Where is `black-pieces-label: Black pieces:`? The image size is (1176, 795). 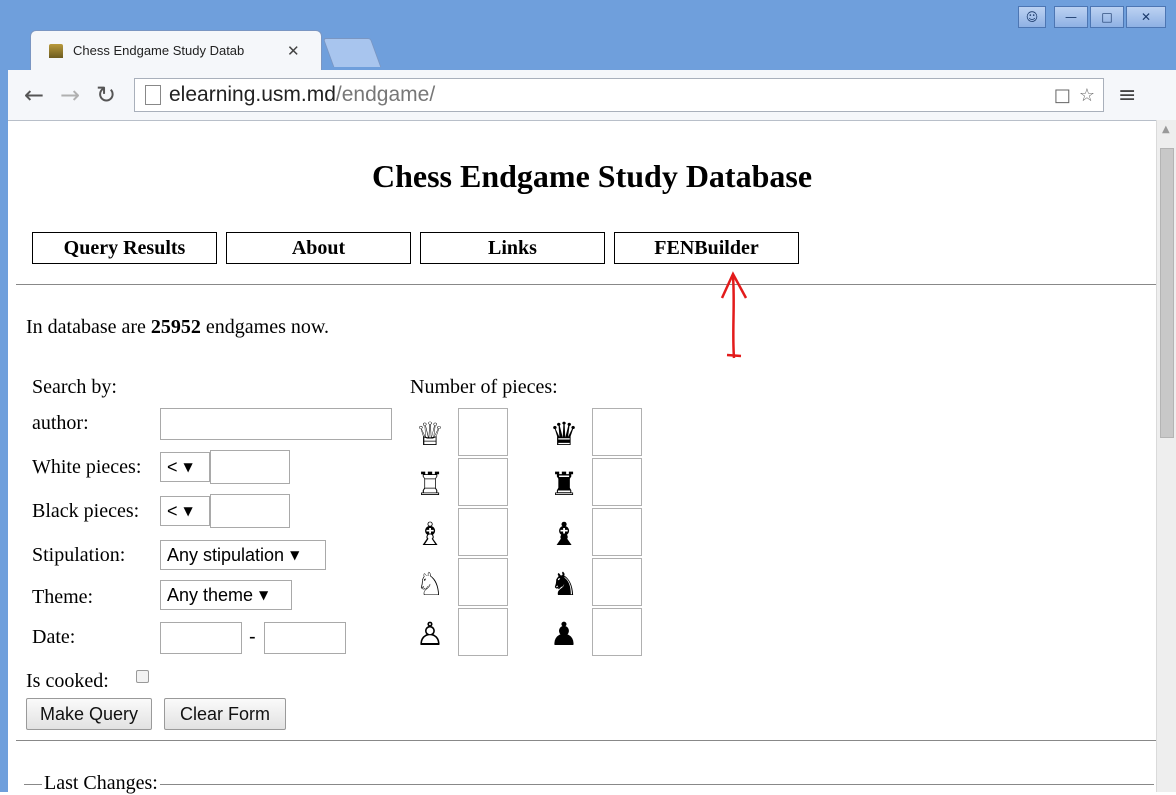 black-pieces-label: Black pieces: is located at coordinates (86, 511).